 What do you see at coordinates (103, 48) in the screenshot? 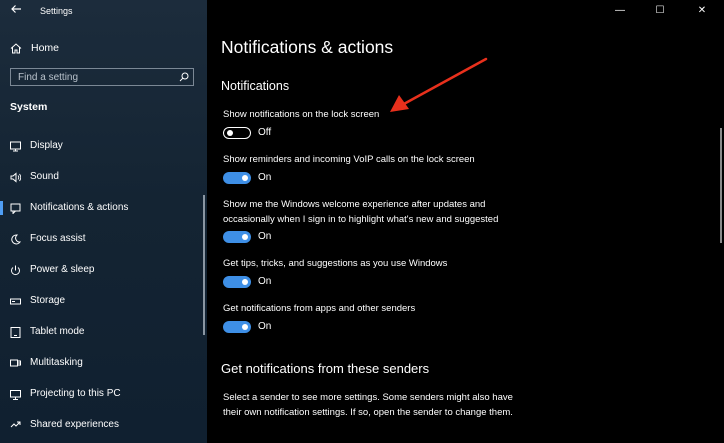
I see `sidebar-item-home: Home` at bounding box center [103, 48].